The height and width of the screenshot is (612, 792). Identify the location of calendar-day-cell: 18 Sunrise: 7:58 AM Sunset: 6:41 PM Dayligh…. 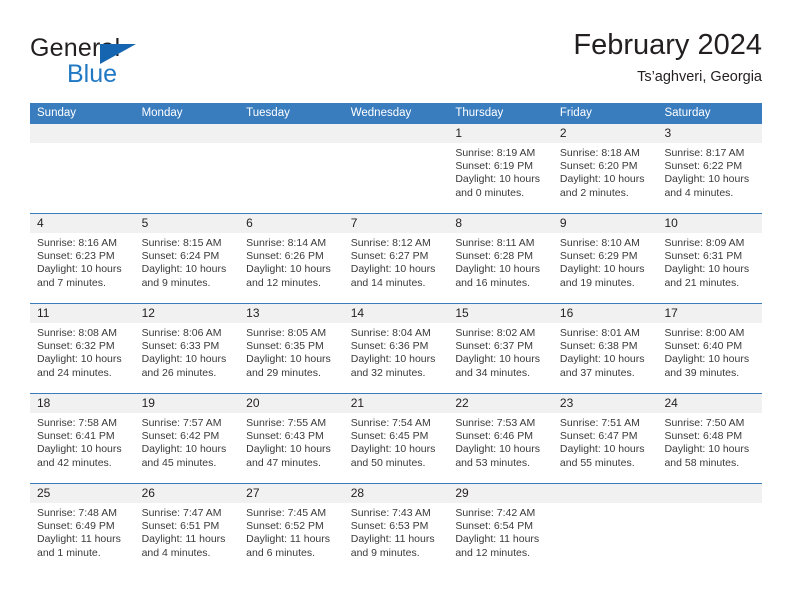
(82, 438).